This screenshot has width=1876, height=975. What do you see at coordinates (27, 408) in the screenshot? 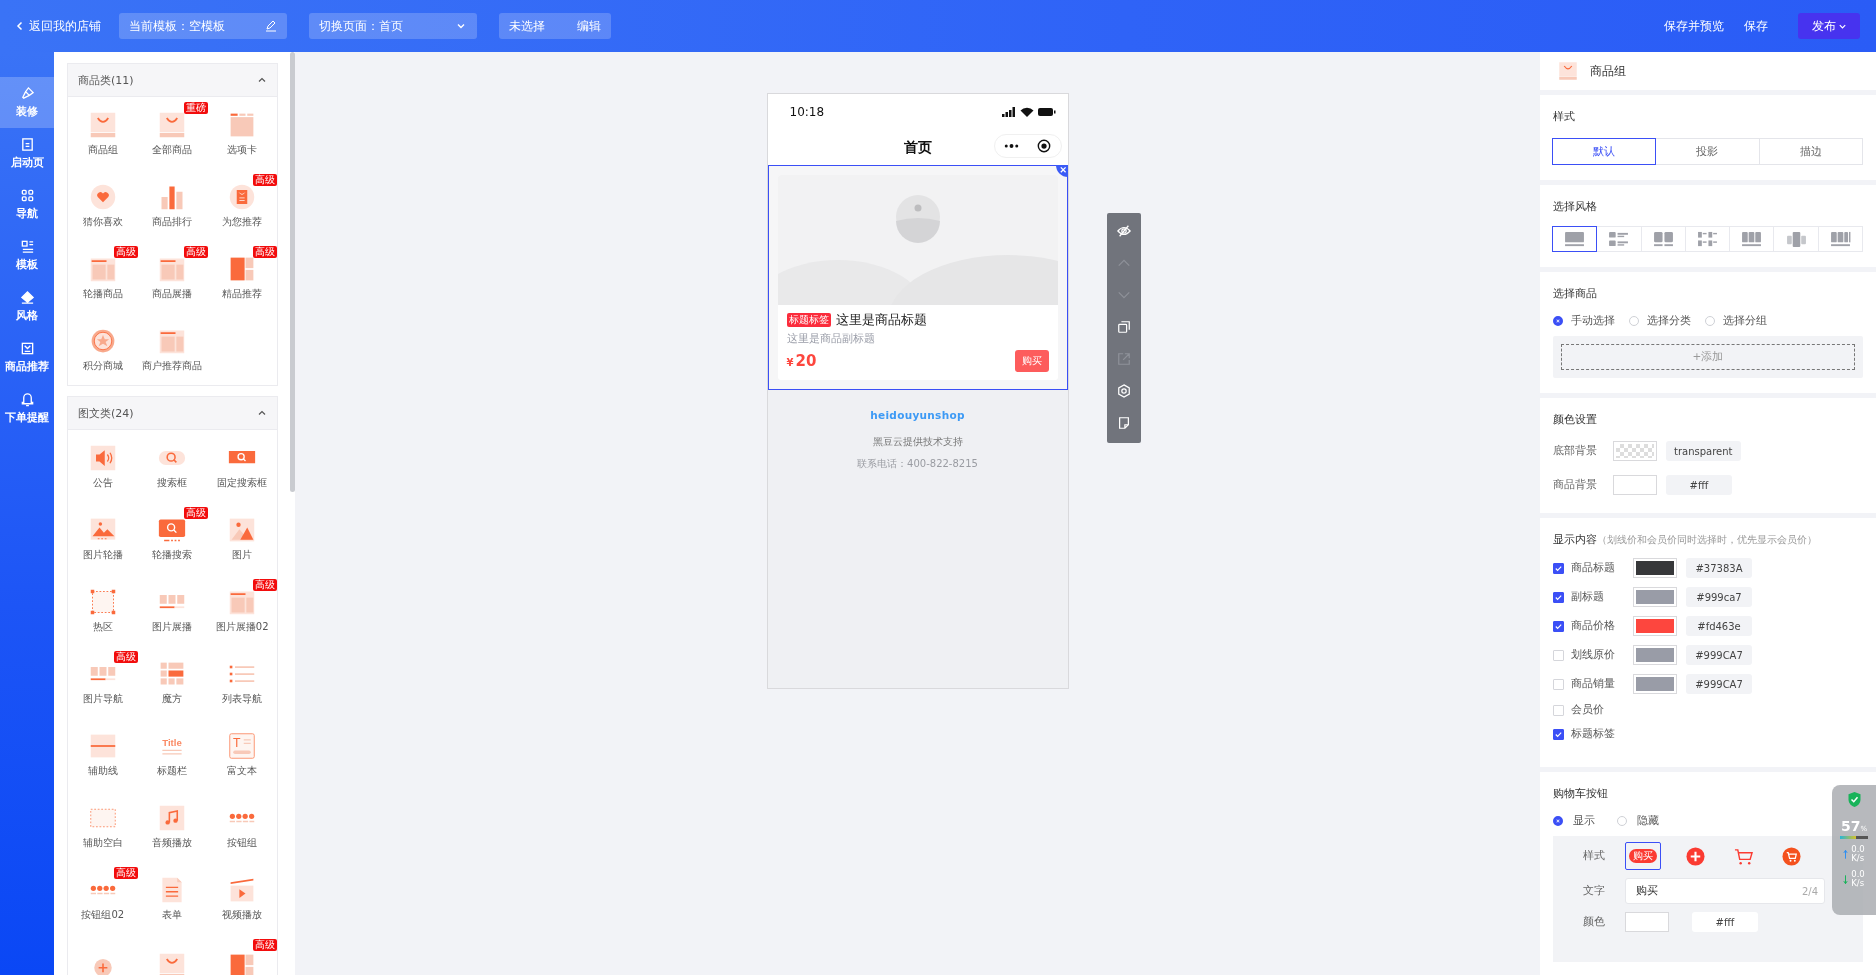
I see `rail-item: 下单提醒` at bounding box center [27, 408].